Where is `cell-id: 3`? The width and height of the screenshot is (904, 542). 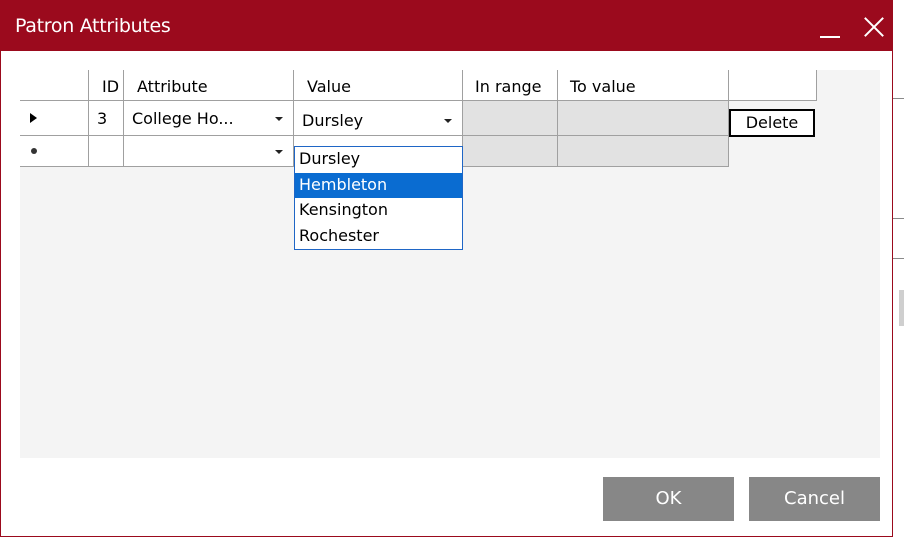
cell-id: 3 is located at coordinates (106, 118).